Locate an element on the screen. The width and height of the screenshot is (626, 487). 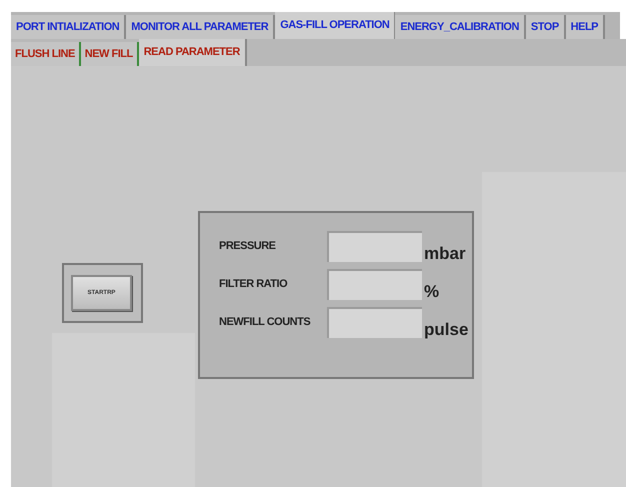
tab: READ PARAMETER is located at coordinates (192, 52).